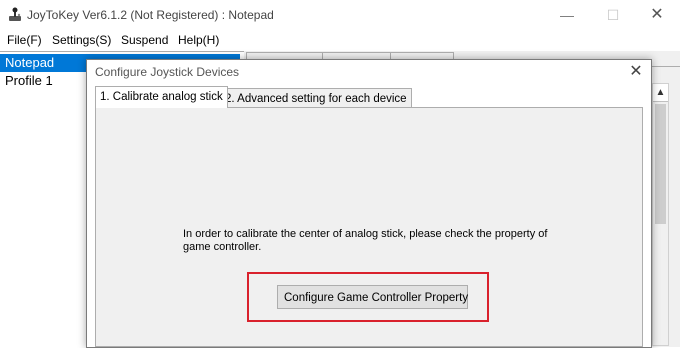 Image resolution: width=680 pixels, height=348 pixels. Describe the element at coordinates (372, 297) in the screenshot. I see `configure-game-controller-button: Configure Game Controller Property` at that location.